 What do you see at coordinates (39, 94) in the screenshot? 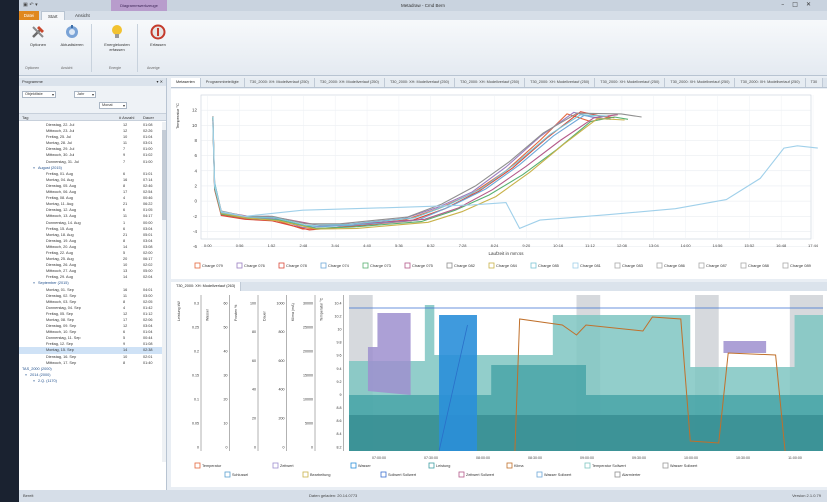
I see `object-list-dropdown: Objektliste` at bounding box center [39, 94].